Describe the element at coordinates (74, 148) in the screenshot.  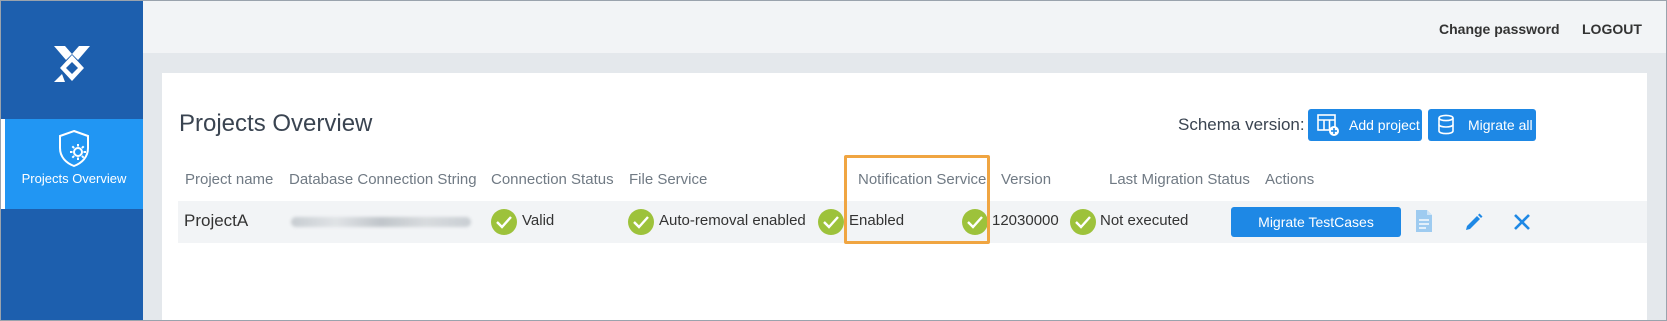
I see `shield-gear-icon` at that location.